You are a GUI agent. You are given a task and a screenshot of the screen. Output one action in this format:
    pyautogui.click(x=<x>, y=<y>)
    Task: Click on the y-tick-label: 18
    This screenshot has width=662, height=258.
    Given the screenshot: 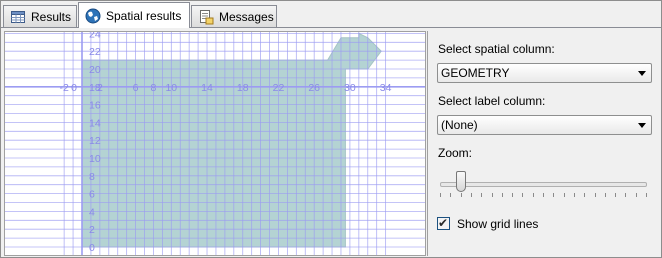 What is the action you would take?
    pyautogui.click(x=95, y=88)
    